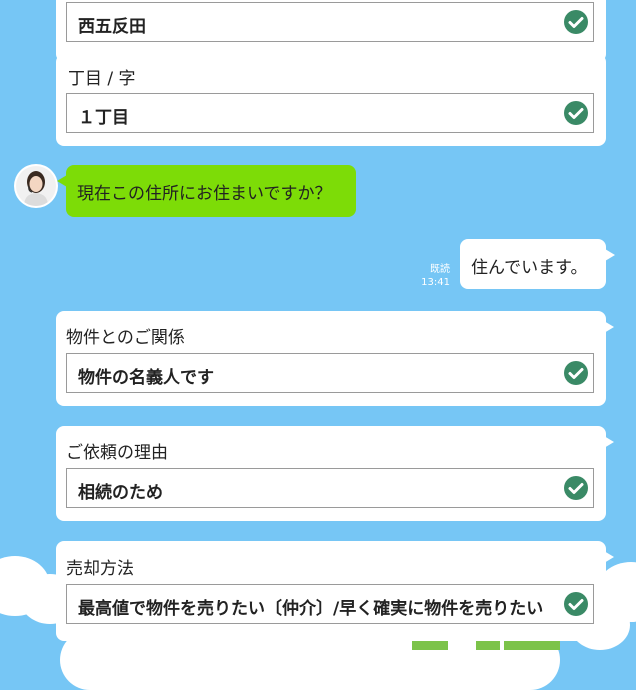 The height and width of the screenshot is (690, 636). Describe the element at coordinates (488, 645) in the screenshot. I see `building-decoration` at that location.